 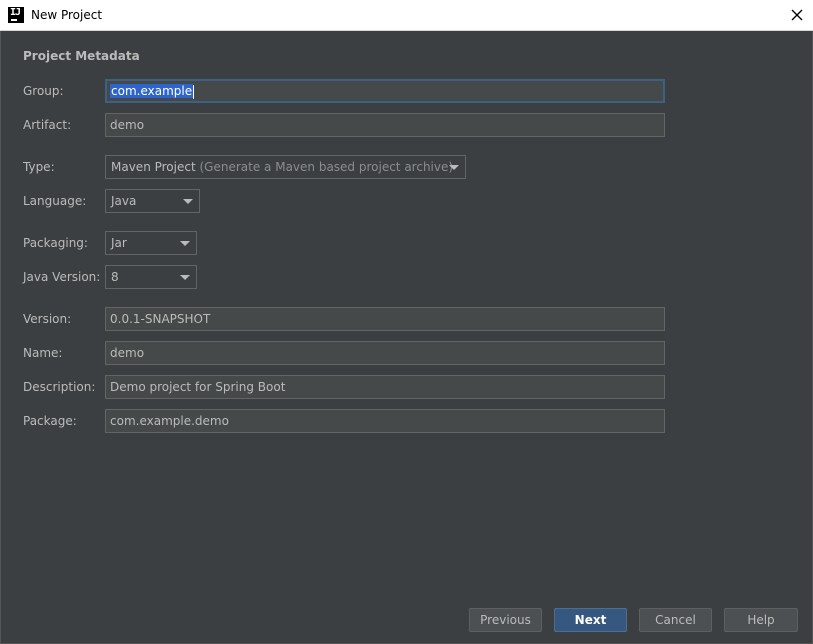 What do you see at coordinates (124, 201) in the screenshot?
I see `language-value: Java` at bounding box center [124, 201].